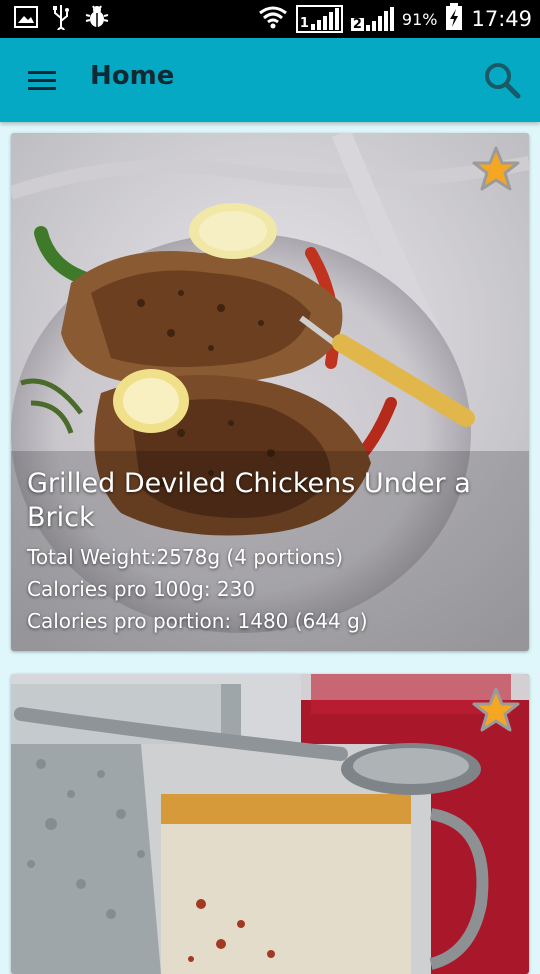 Image resolution: width=540 pixels, height=974 pixels. I want to click on status-bar: 1 2 91% 17:49, so click(270, 19).